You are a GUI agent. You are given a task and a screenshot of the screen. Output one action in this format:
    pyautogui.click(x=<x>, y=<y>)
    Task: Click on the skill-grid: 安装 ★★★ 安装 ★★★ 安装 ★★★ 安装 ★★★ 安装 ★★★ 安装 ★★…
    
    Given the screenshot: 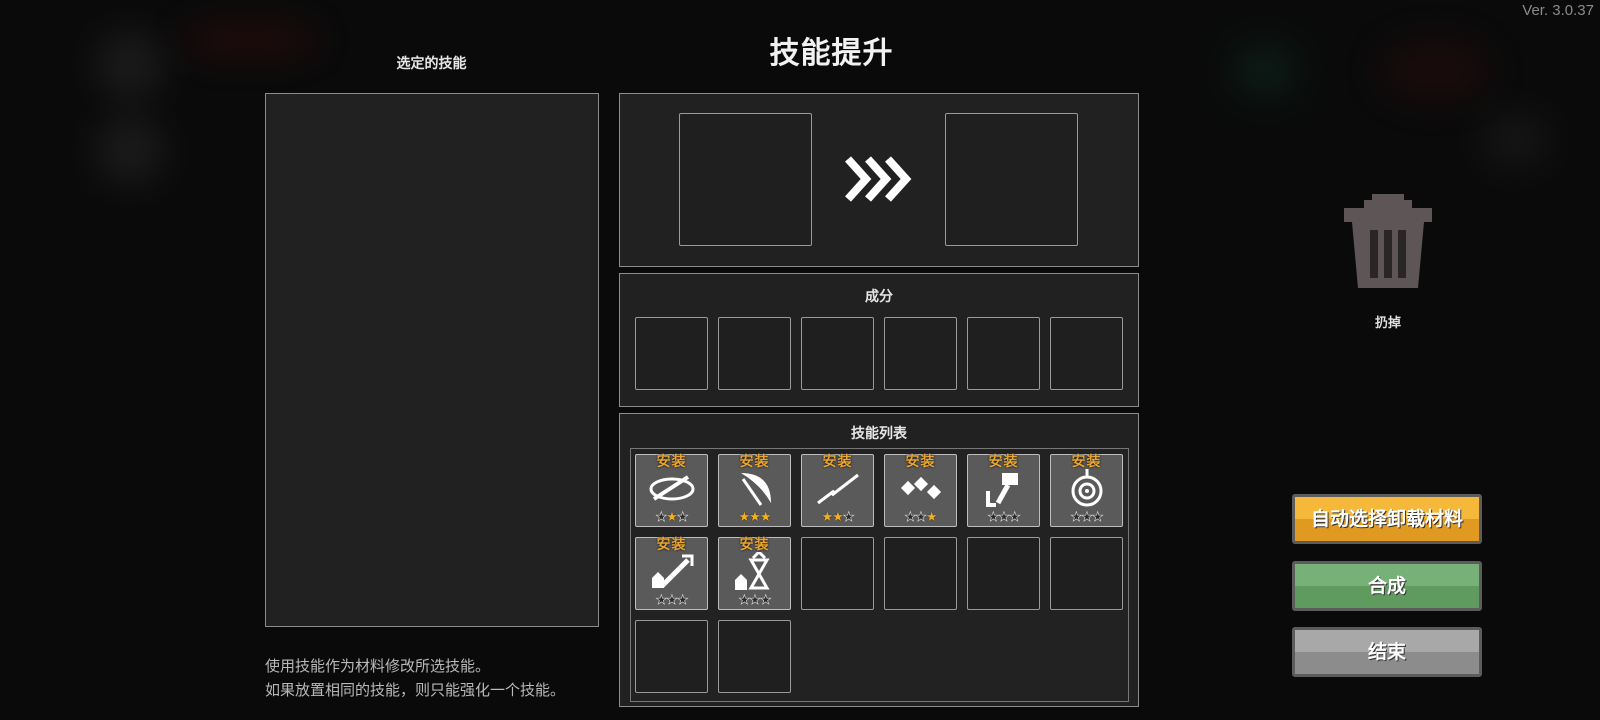 What is the action you would take?
    pyautogui.click(x=879, y=575)
    